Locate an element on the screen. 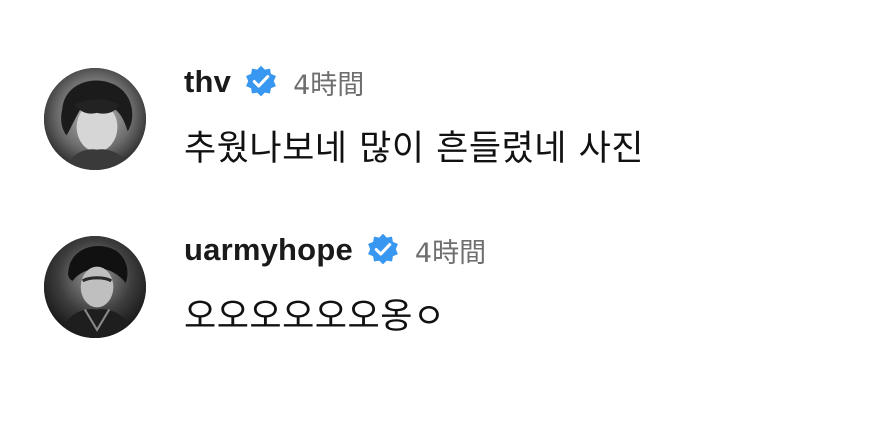  comment-text: 추웠나보네 많이 흔들렸네 사진 is located at coordinates (414, 149).